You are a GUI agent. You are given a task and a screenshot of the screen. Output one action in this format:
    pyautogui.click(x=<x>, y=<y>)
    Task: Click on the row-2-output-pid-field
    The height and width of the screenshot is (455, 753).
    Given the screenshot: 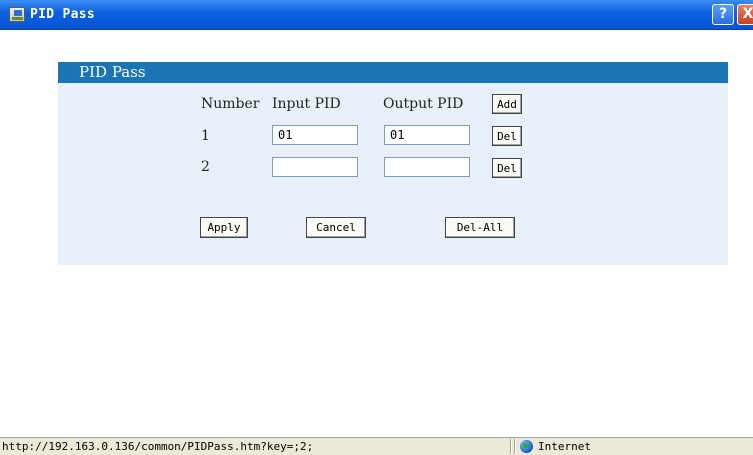 What is the action you would take?
    pyautogui.click(x=427, y=167)
    